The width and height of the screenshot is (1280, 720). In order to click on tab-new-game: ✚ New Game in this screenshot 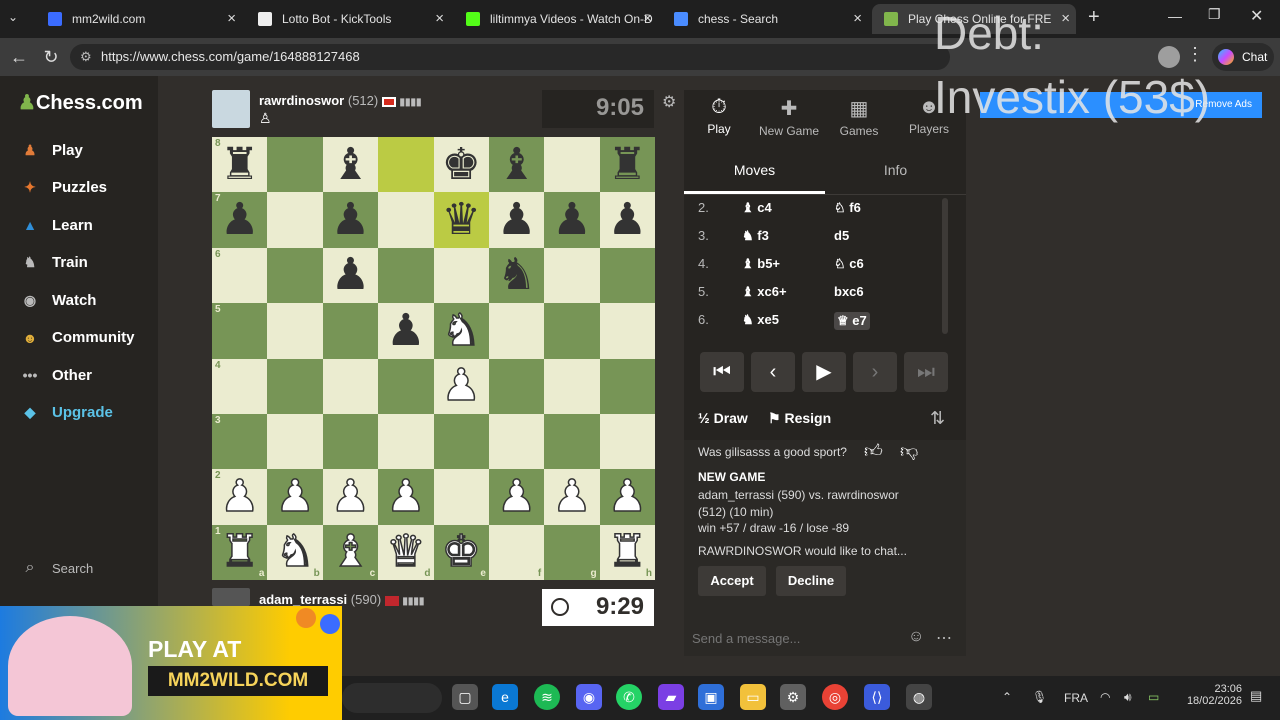, I will do `click(789, 117)`.